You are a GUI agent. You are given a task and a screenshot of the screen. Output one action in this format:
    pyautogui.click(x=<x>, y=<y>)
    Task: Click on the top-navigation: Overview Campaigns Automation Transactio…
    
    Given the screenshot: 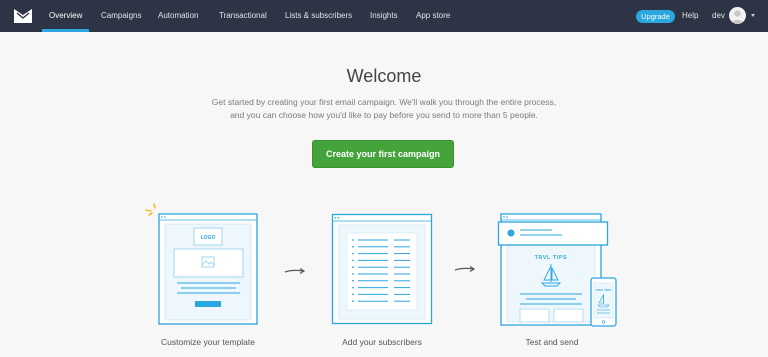 What is the action you would take?
    pyautogui.click(x=384, y=16)
    